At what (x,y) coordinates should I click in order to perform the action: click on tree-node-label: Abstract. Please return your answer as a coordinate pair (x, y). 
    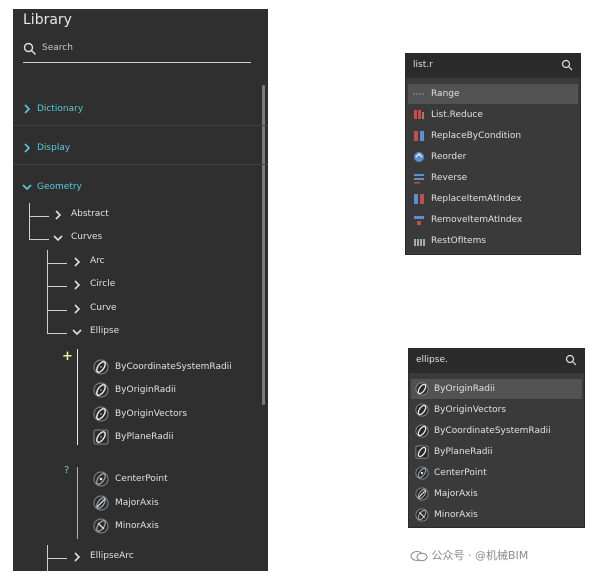
    Looking at the image, I should click on (90, 214).